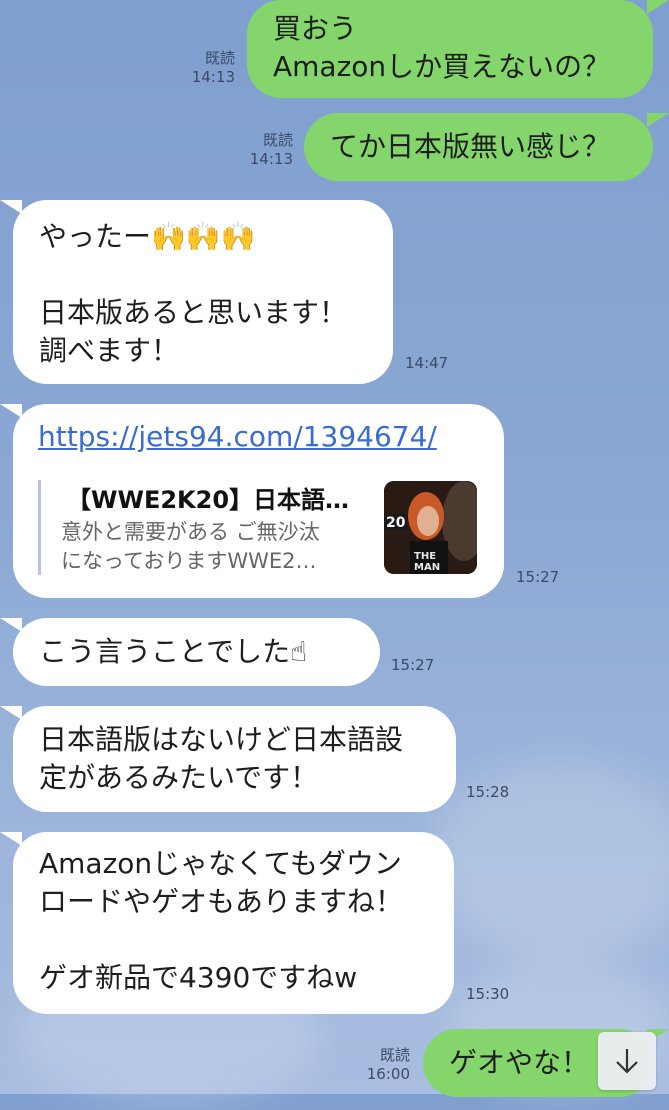 This screenshot has width=669, height=1110. Describe the element at coordinates (430, 527) in the screenshot. I see `link-preview-thumbnail: 20 THE MAN` at that location.